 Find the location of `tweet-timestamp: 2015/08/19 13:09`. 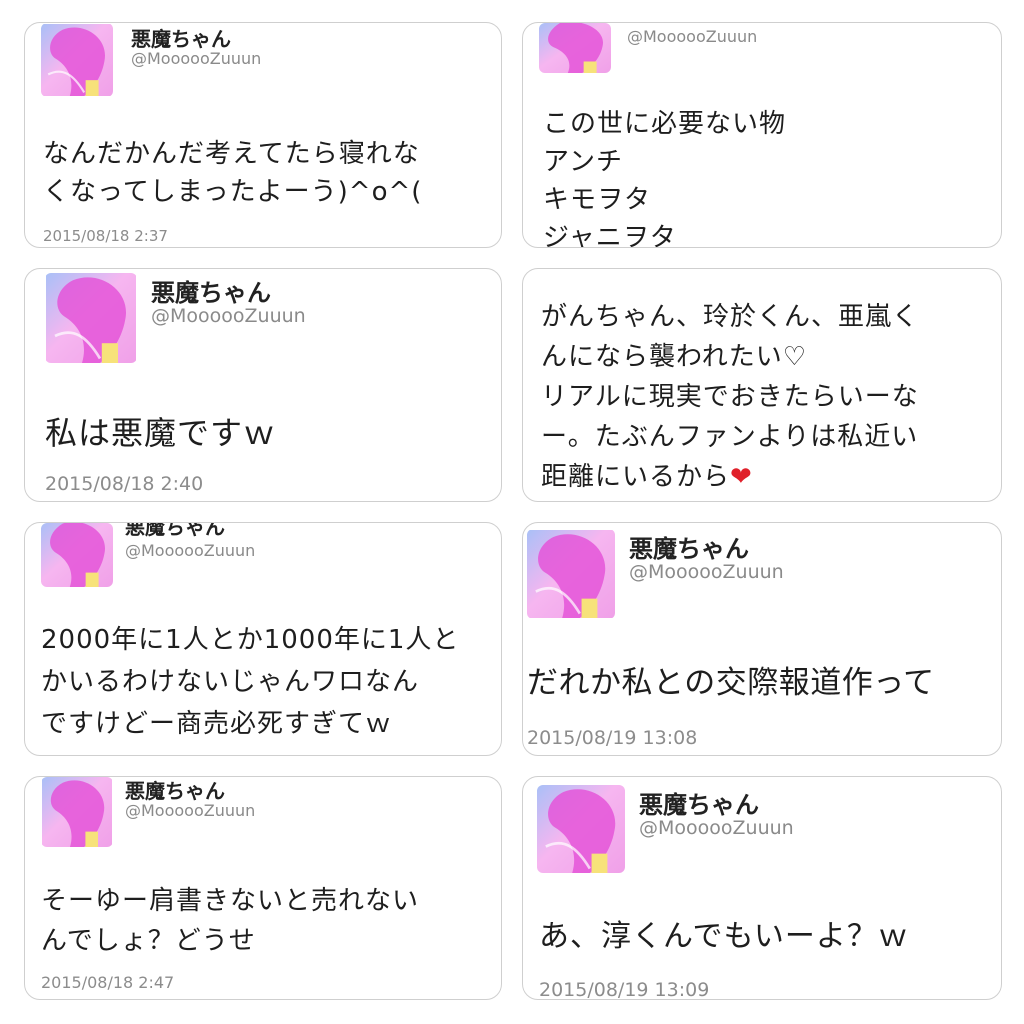

tweet-timestamp: 2015/08/19 13:09 is located at coordinates (624, 989).